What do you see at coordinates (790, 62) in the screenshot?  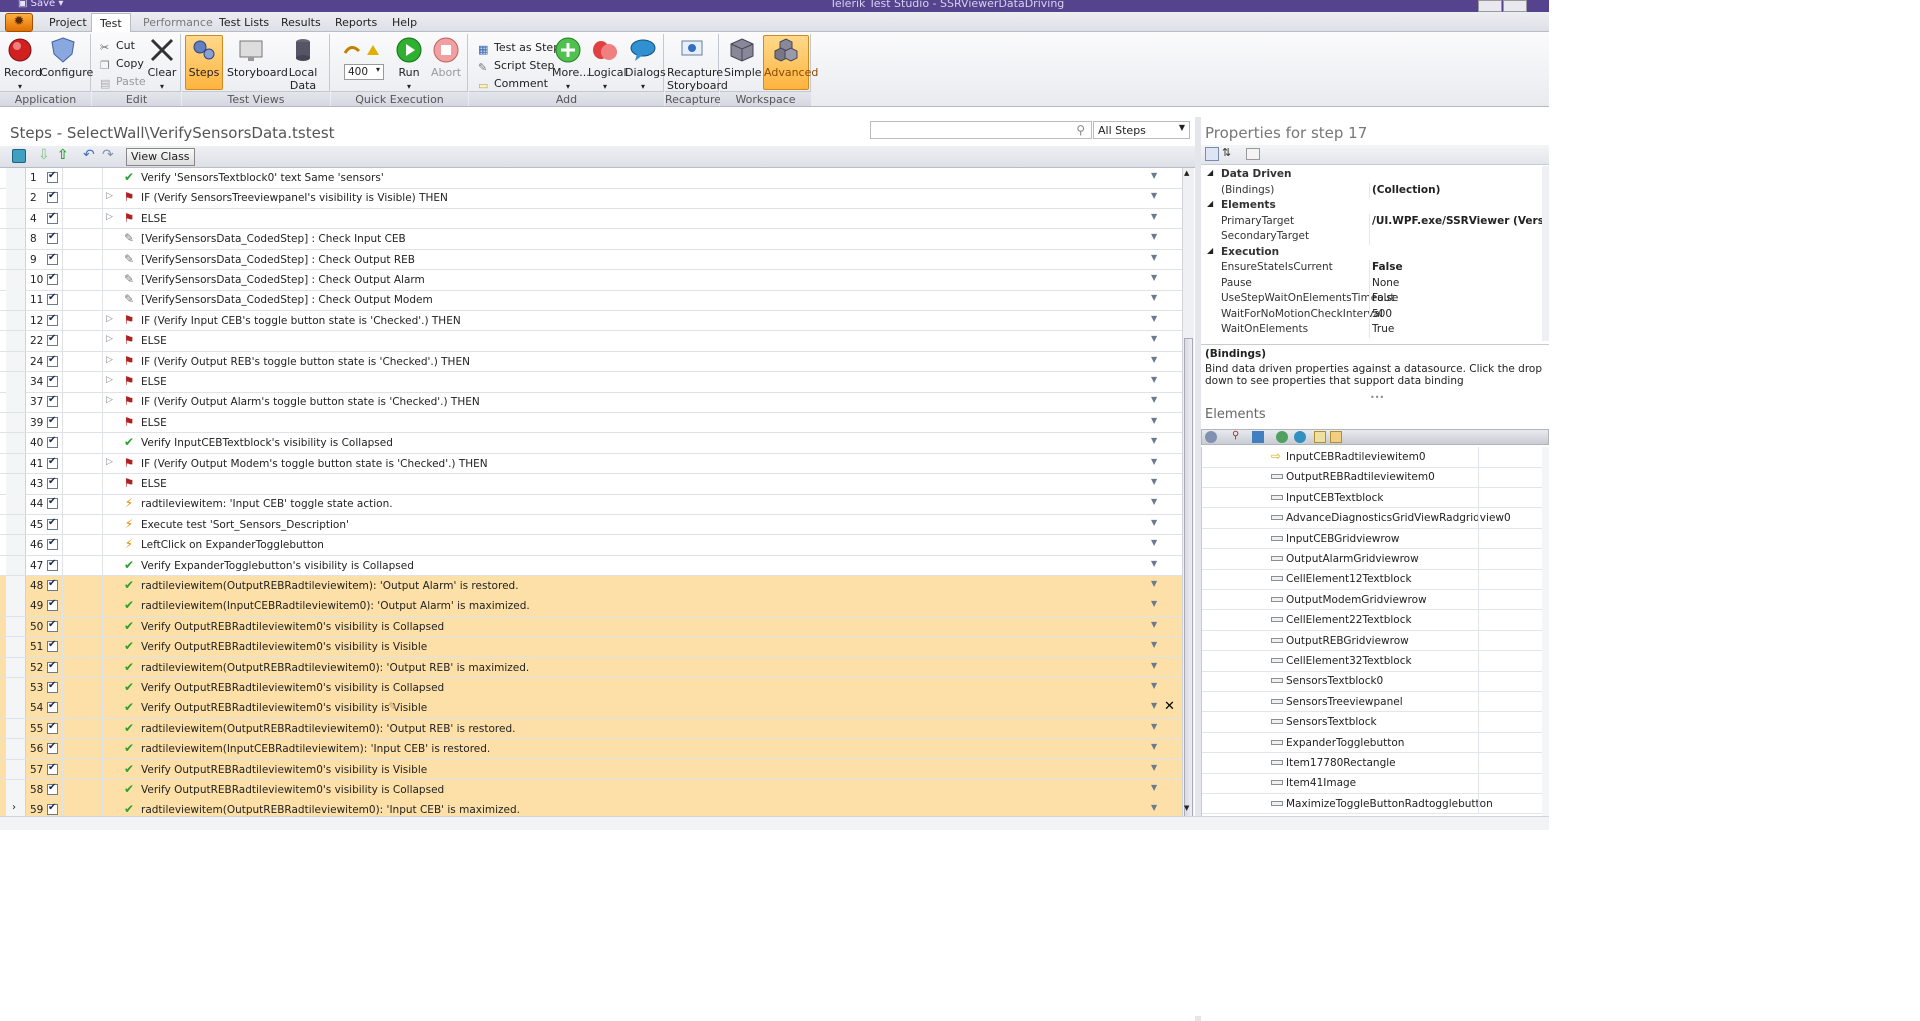 I see `advanced-workspace-button: Advanced` at bounding box center [790, 62].